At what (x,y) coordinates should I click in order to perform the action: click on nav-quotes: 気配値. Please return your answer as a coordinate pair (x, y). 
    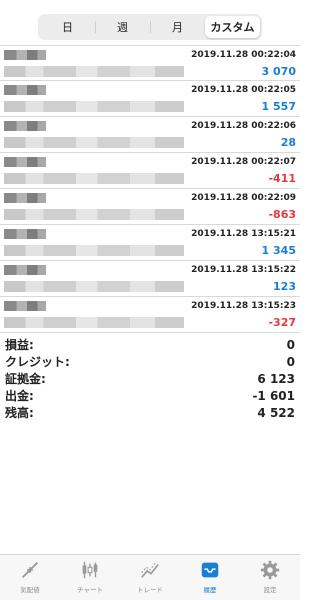
    Looking at the image, I should click on (30, 577).